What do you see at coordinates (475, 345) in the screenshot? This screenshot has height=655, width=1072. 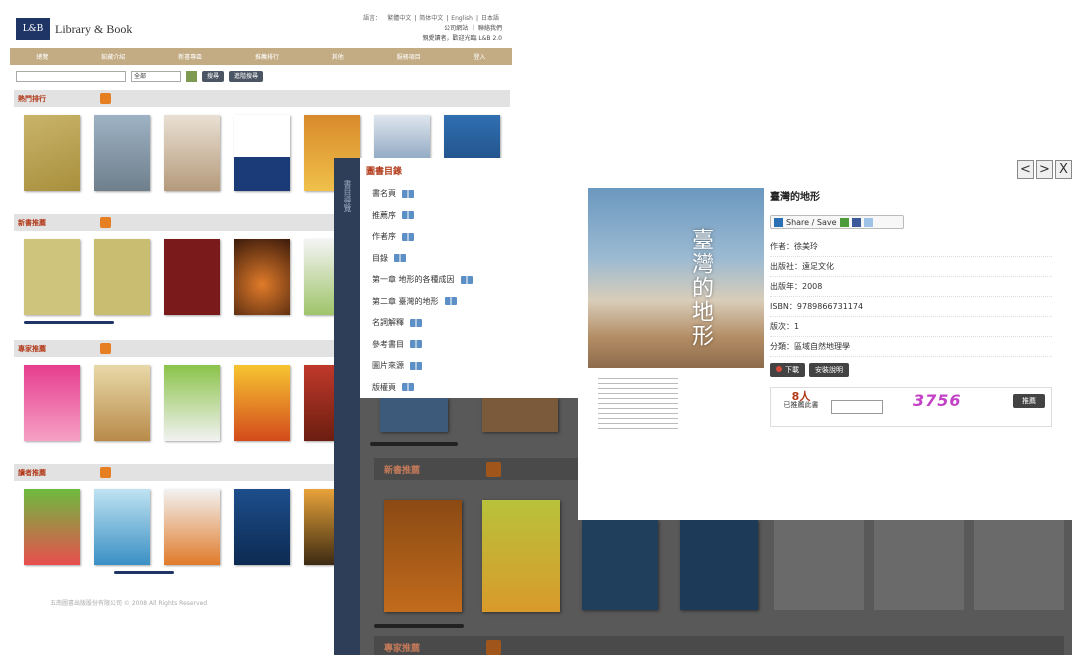 I see `toc-item: 參考書目` at bounding box center [475, 345].